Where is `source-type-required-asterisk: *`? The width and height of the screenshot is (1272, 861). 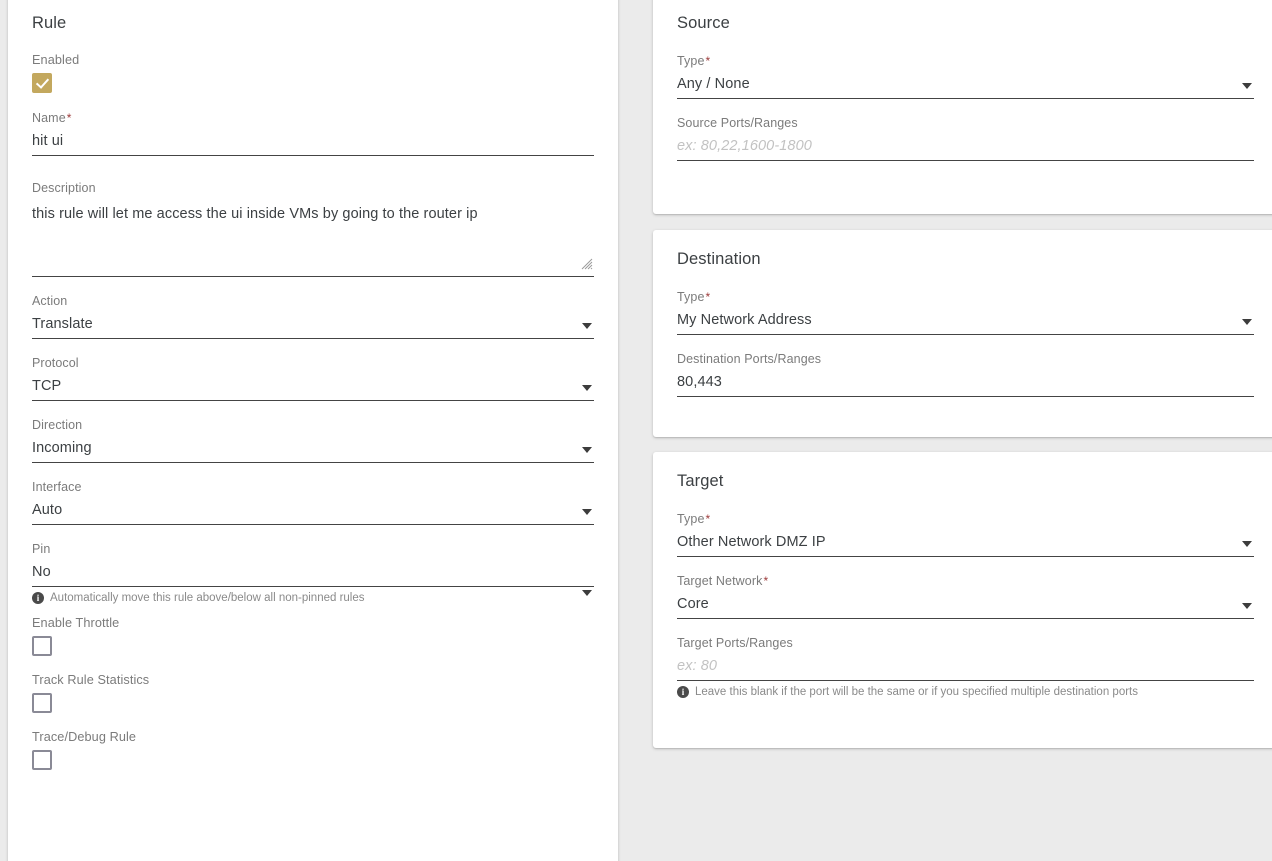
source-type-required-asterisk: * is located at coordinates (708, 61).